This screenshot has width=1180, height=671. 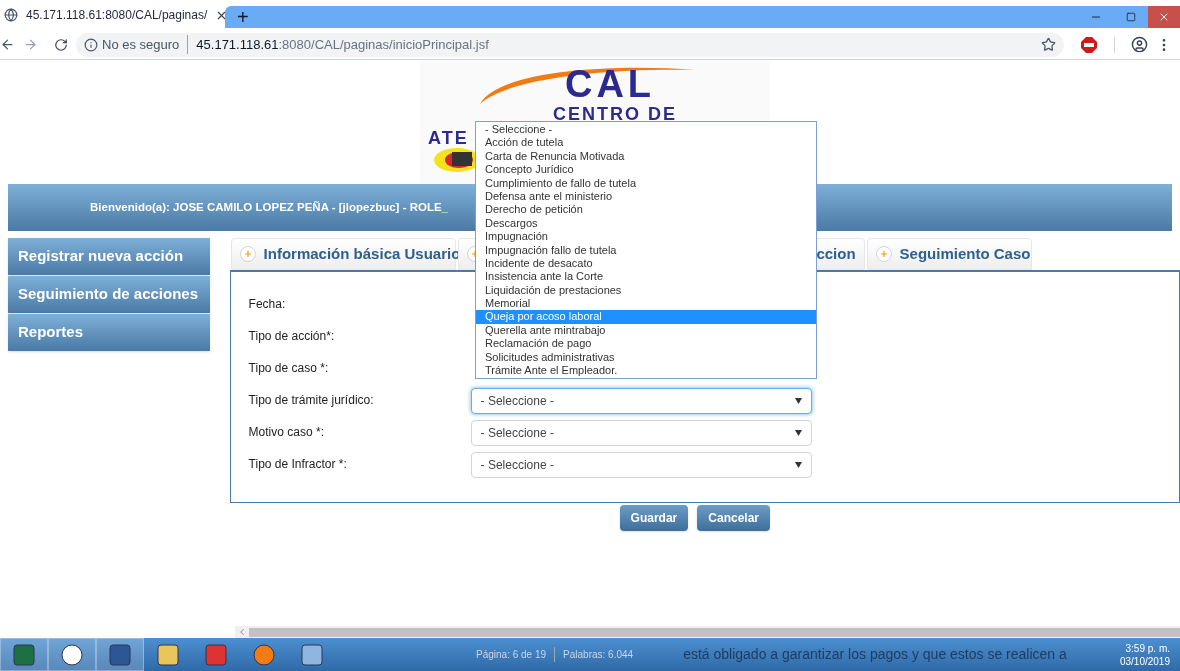 I want to click on new-tab-button: +, so click(x=243, y=17).